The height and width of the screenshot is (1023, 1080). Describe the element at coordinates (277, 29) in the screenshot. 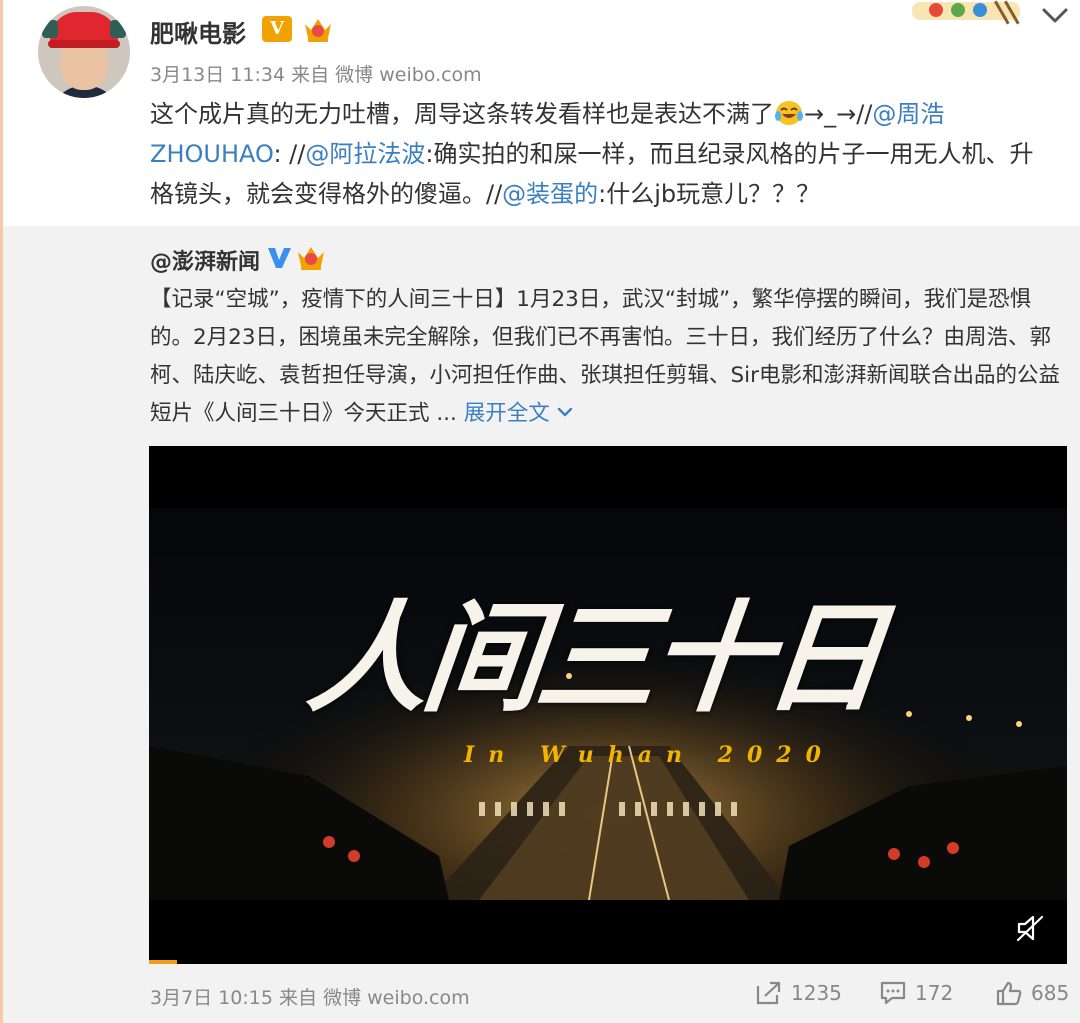

I see `verified-v-icon: V` at that location.